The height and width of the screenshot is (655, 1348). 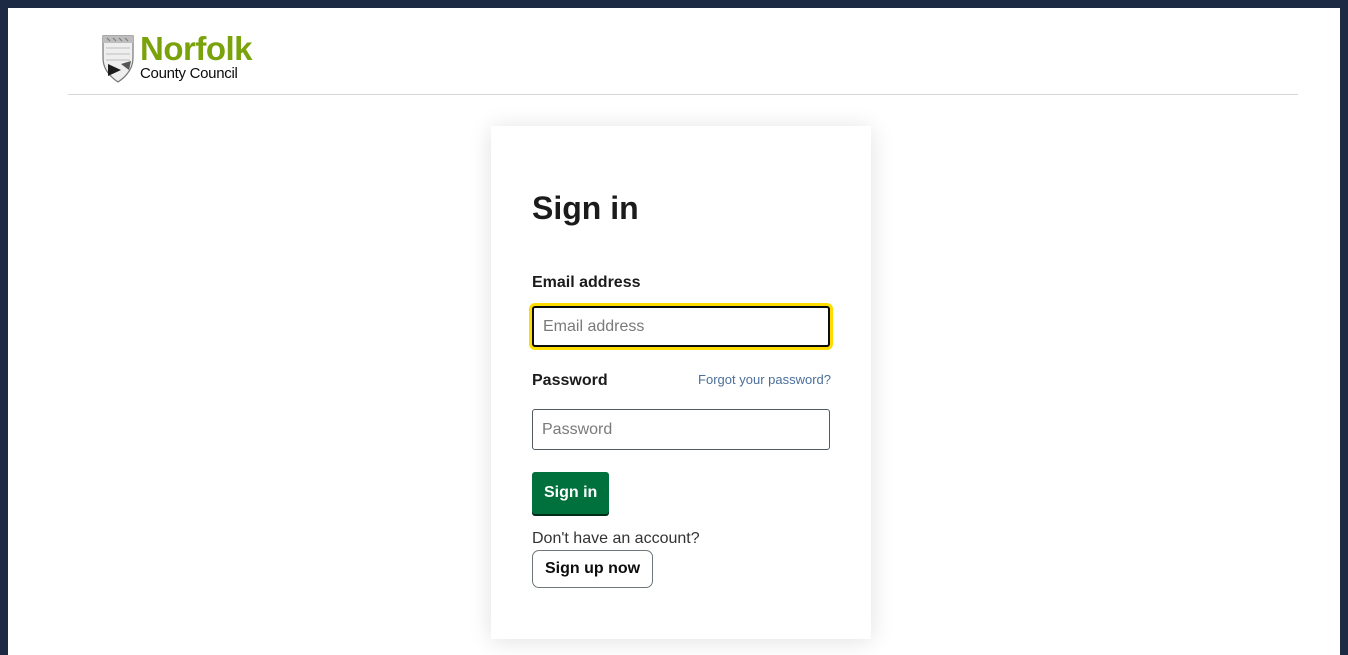 I want to click on forgot-password-link: Forgot your password?, so click(x=761, y=379).